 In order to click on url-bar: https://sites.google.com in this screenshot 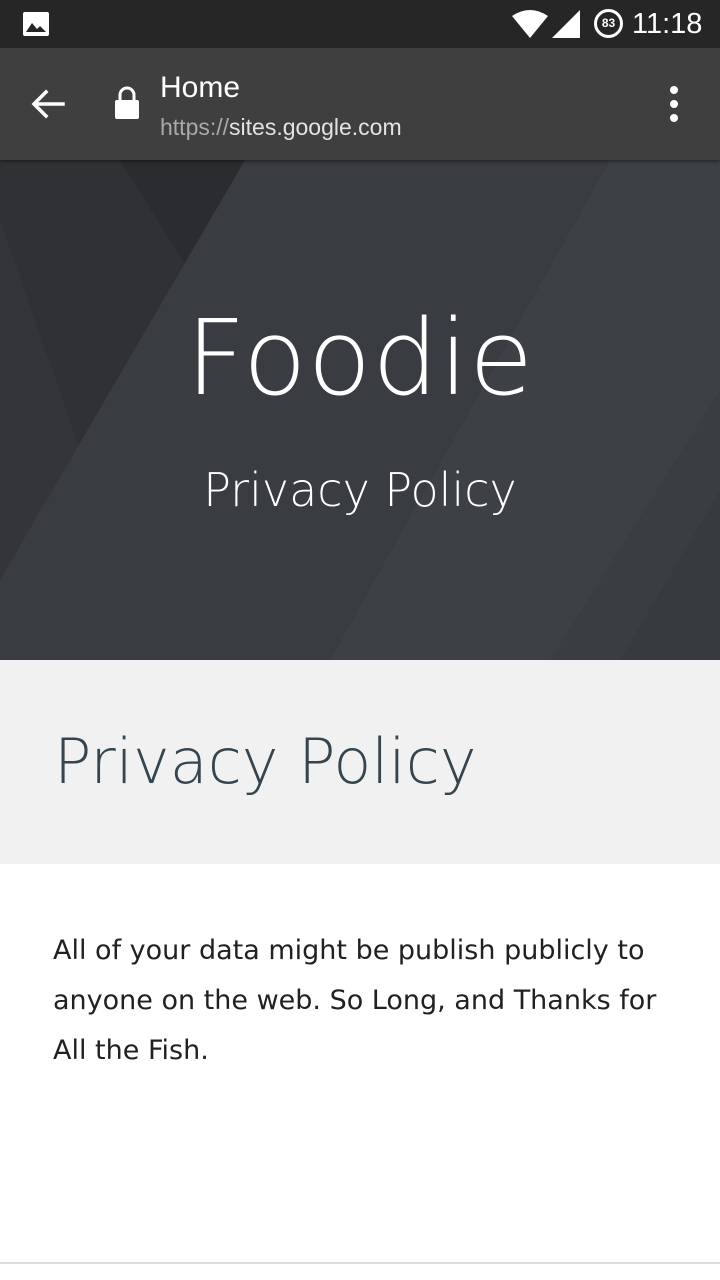, I will do `click(281, 127)`.